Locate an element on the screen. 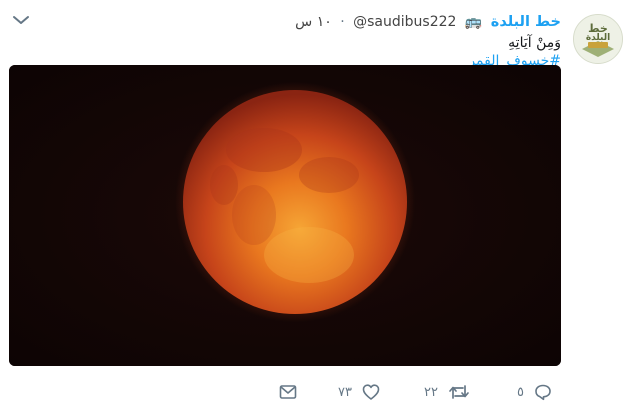 The height and width of the screenshot is (413, 637). bus-icon: 🚌 is located at coordinates (473, 22).